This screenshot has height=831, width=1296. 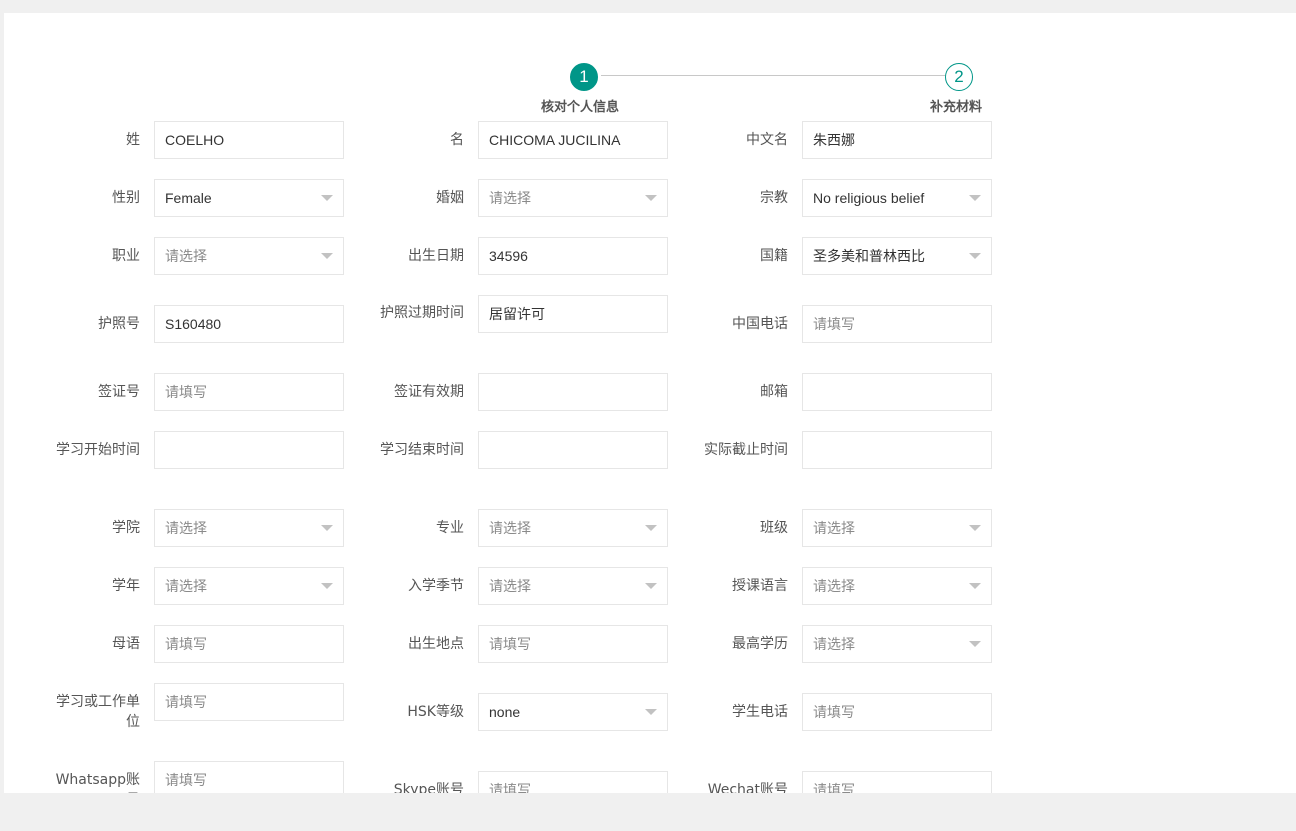 I want to click on whatsapp-label: Whatsapp账号, so click(x=97, y=782).